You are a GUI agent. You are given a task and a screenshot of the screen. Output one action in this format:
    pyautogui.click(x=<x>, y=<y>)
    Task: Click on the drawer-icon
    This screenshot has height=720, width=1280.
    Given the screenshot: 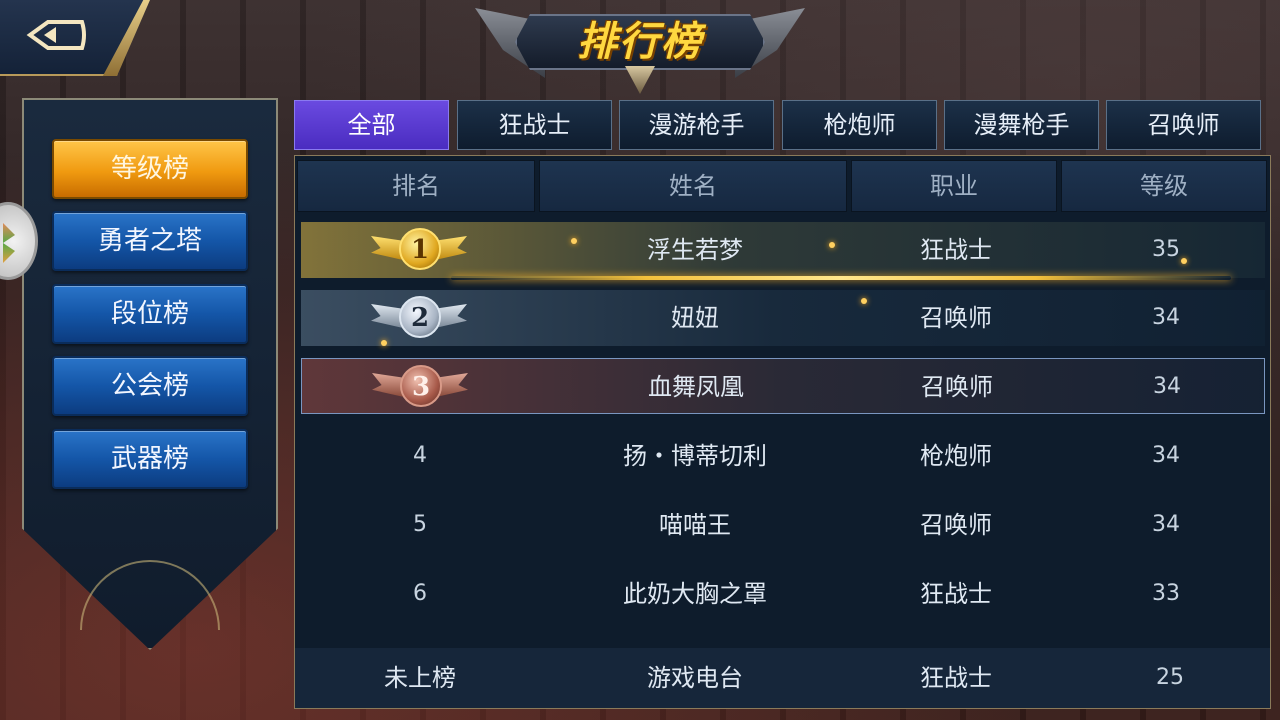 What is the action you would take?
    pyautogui.click(x=9, y=243)
    